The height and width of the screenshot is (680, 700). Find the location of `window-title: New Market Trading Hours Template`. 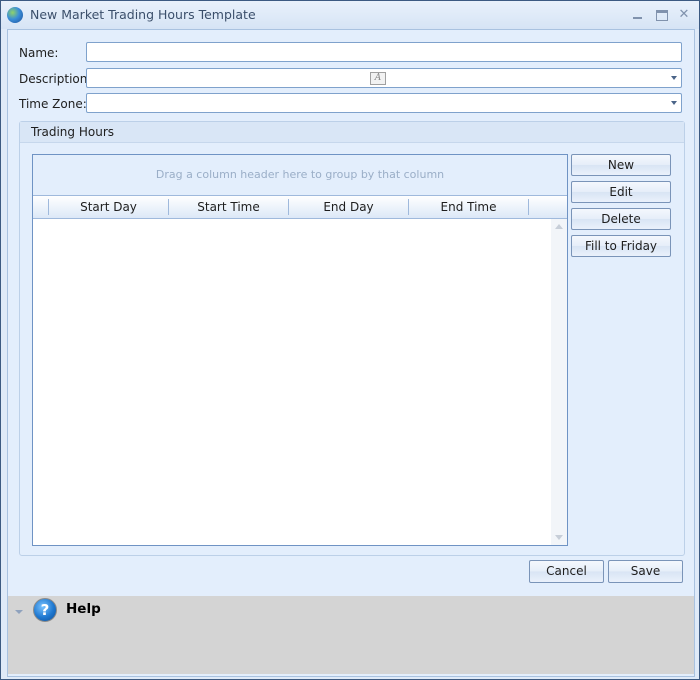

window-title: New Market Trading Hours Template is located at coordinates (143, 14).